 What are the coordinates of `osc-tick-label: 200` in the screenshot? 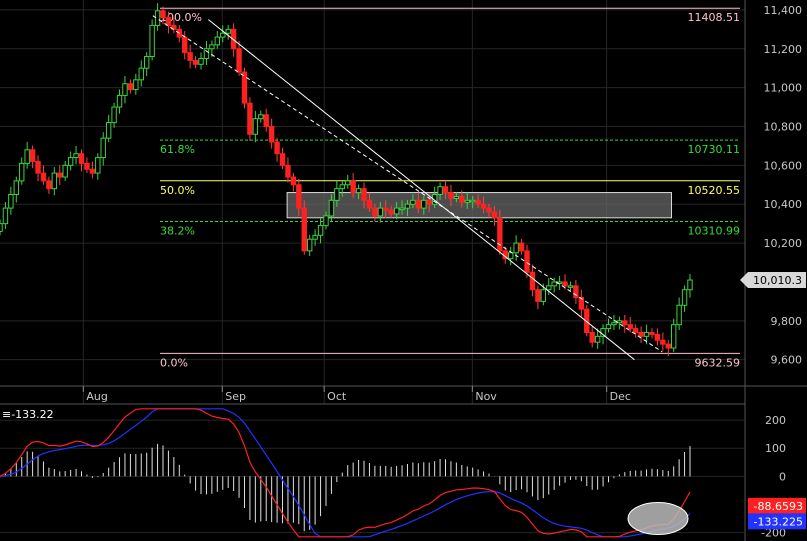 It's located at (775, 420).